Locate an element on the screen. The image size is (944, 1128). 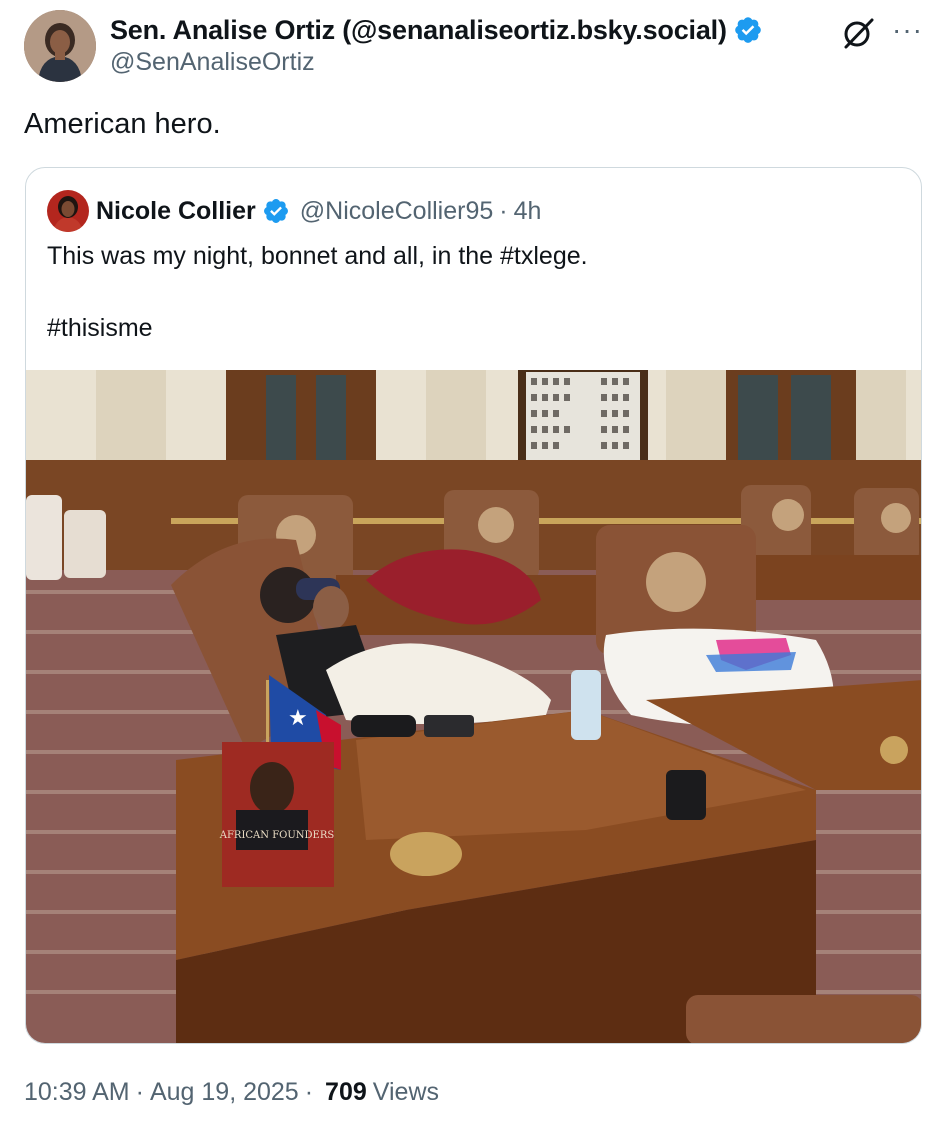
quoted-author-avatar is located at coordinates (68, 211).